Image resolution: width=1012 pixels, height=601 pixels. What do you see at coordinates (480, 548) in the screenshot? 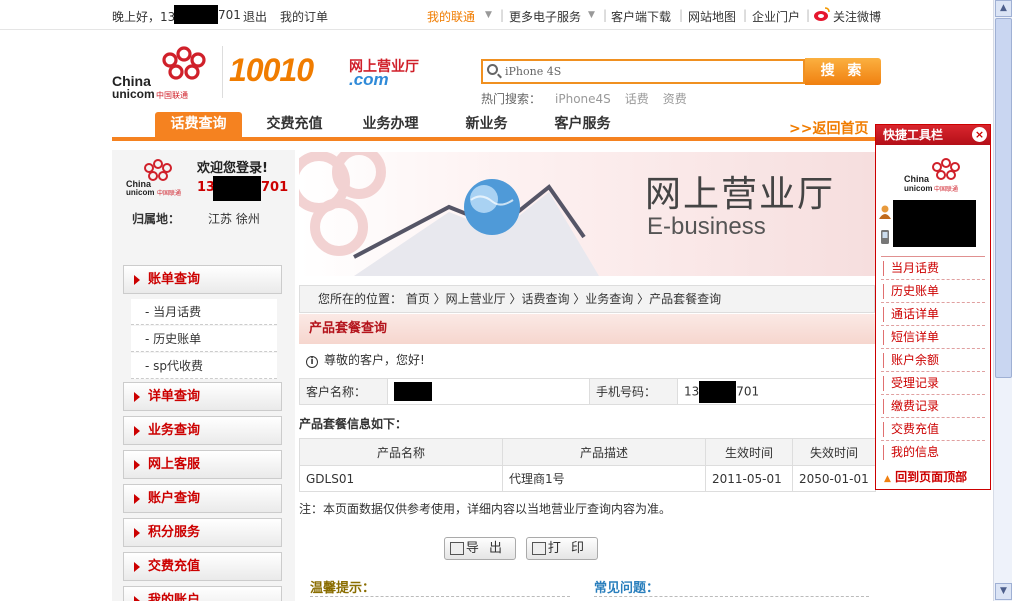
I see `export-button: 导 出` at bounding box center [480, 548].